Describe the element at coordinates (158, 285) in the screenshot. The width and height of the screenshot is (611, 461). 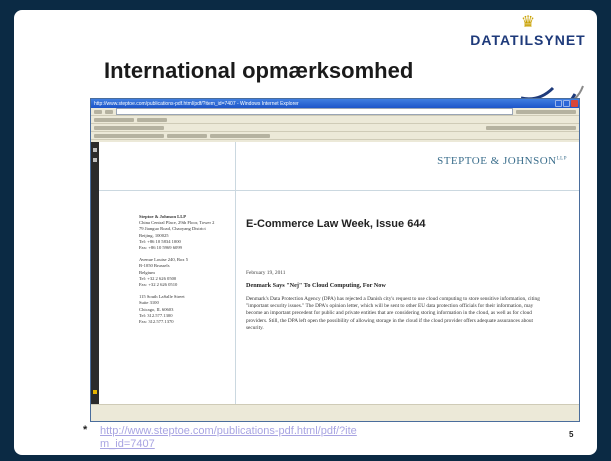
I see `address-line: Fax: +32 2 626 0510` at that location.